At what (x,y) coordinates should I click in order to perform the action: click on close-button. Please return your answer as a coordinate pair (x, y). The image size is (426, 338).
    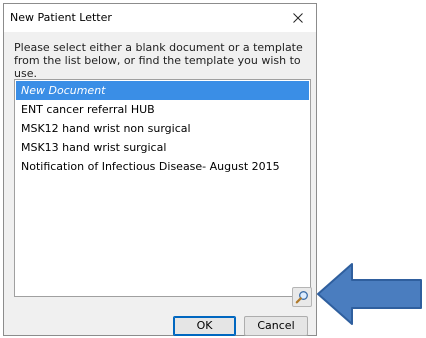
    Looking at the image, I should click on (298, 18).